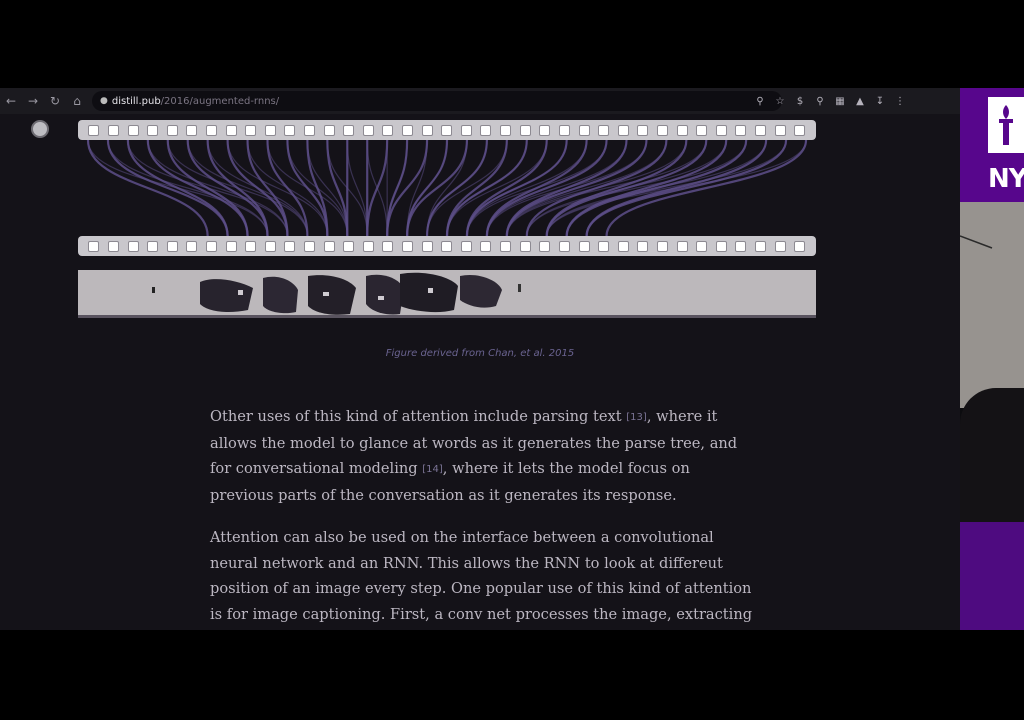 Image resolution: width=1024 pixels, height=720 pixels. Describe the element at coordinates (800, 101) in the screenshot. I see `dollar-extension-icon: $` at that location.